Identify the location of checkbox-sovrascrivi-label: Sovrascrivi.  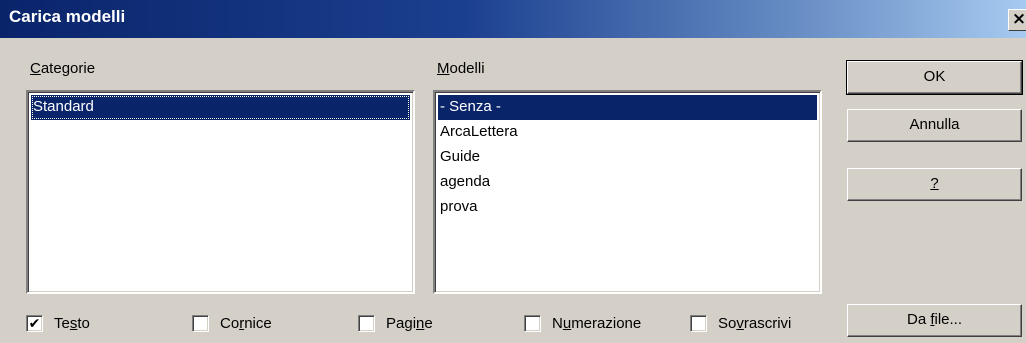
(755, 323).